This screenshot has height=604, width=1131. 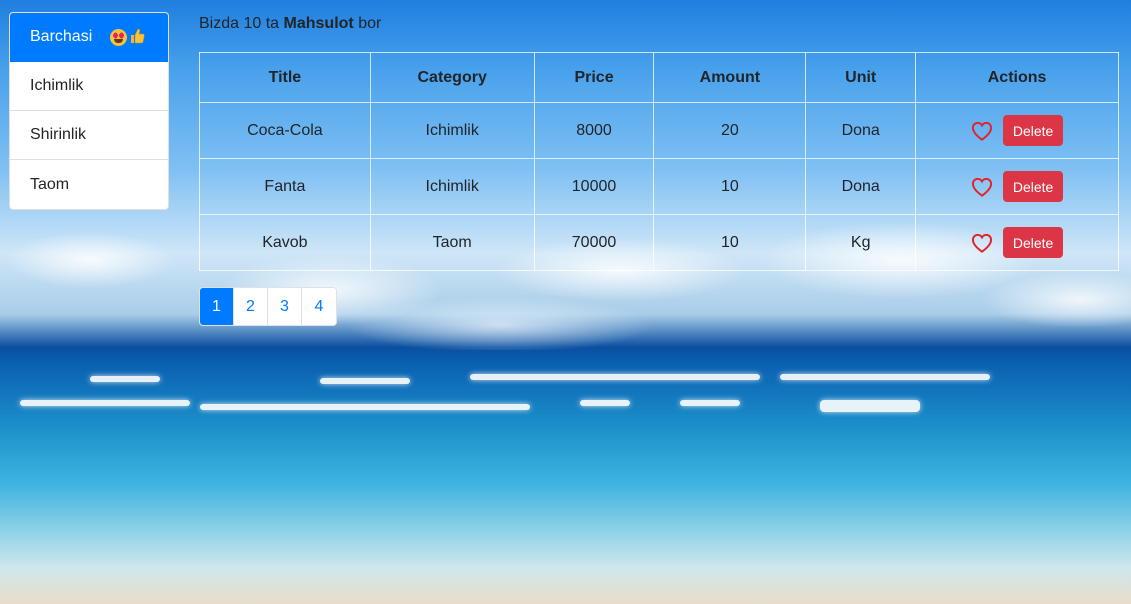 I want to click on sidebar-item-barchasi: Barchasi, so click(x=89, y=37).